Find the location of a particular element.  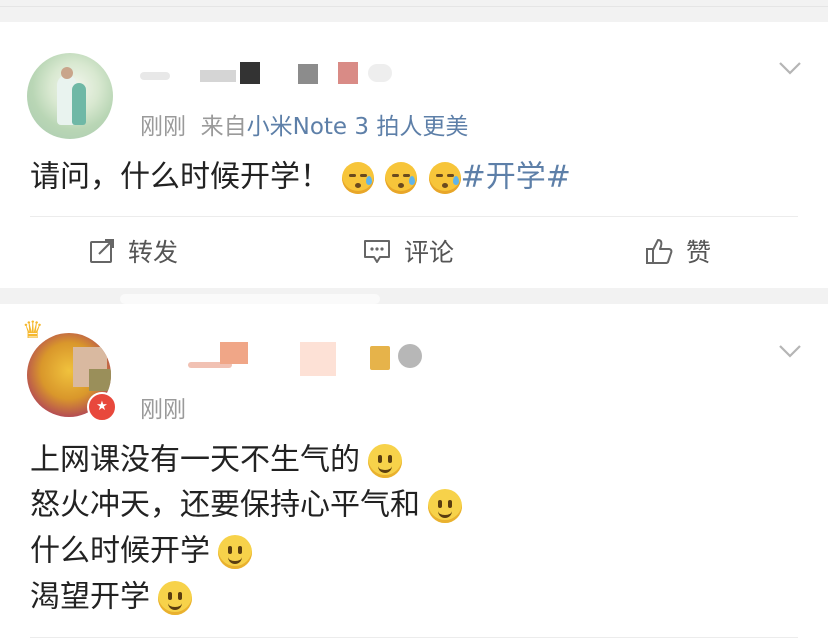

topic-link: #开学# is located at coordinates (516, 177).